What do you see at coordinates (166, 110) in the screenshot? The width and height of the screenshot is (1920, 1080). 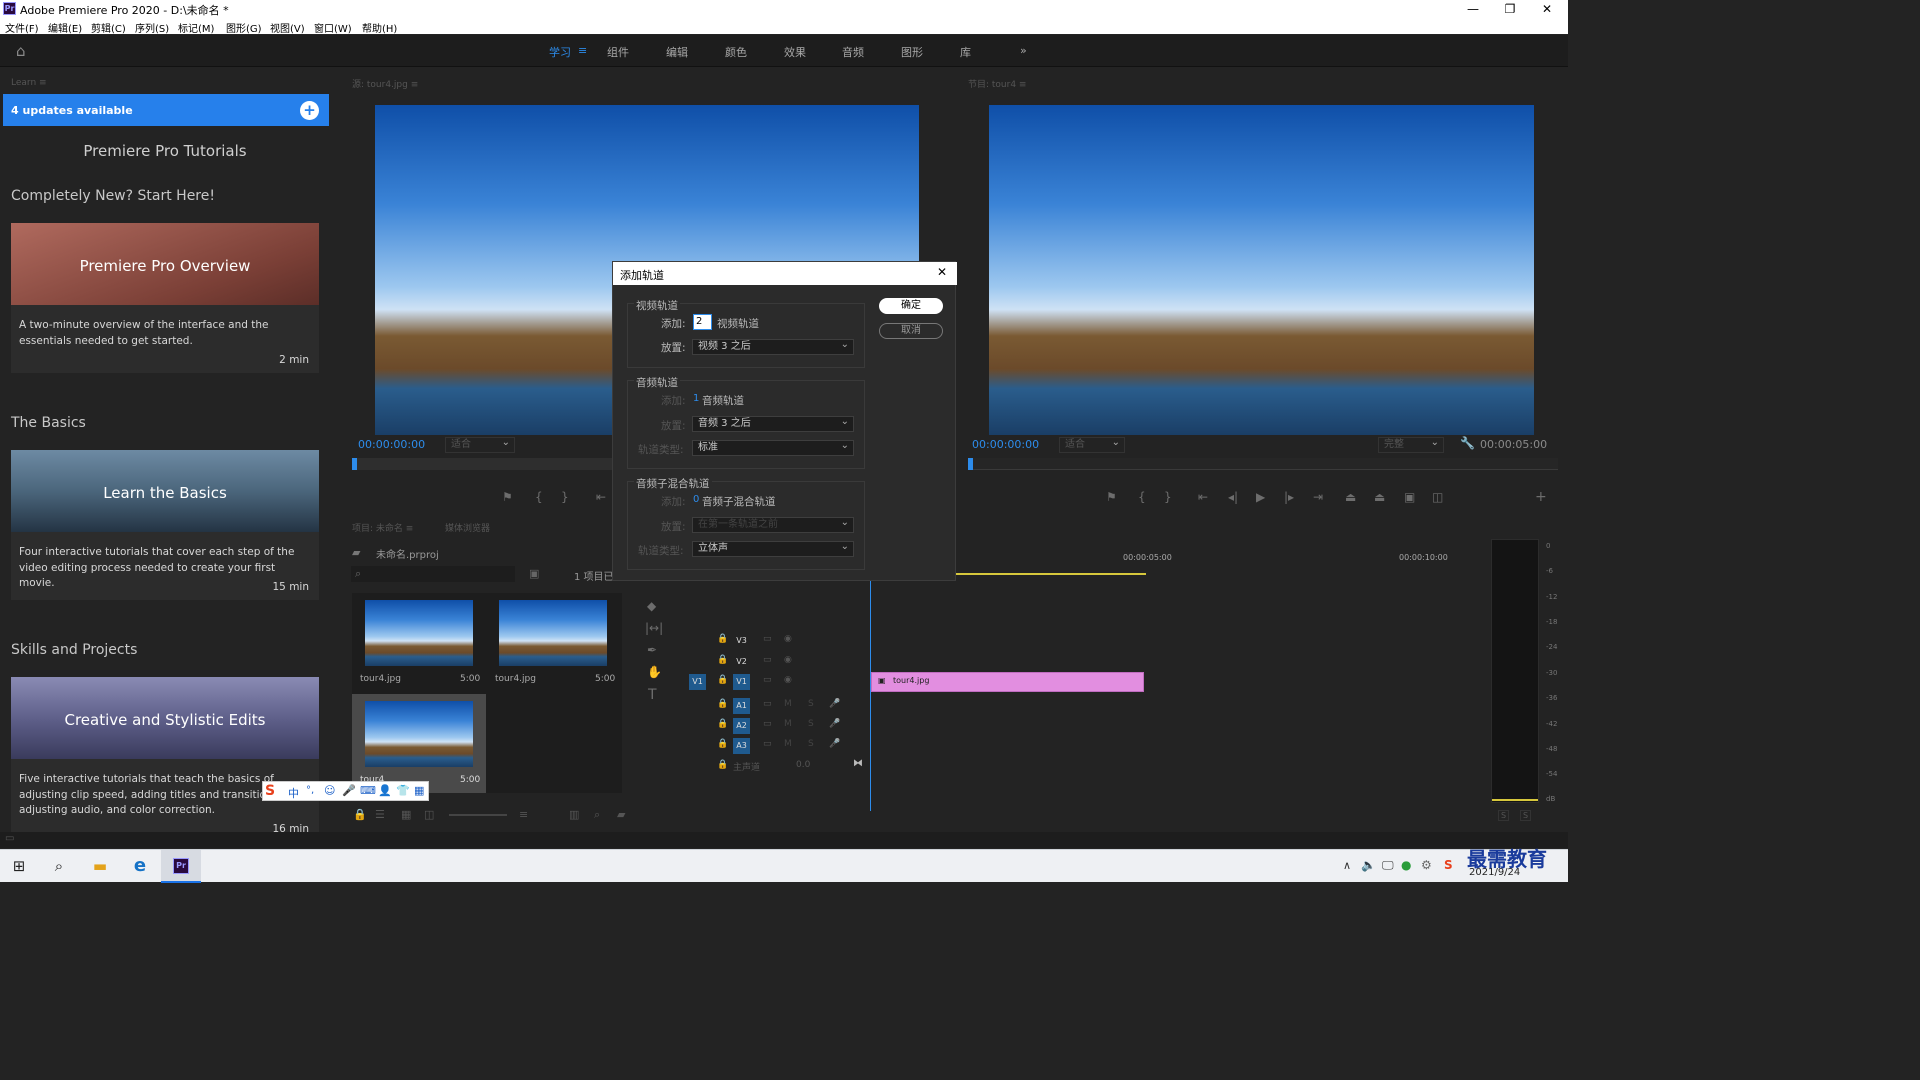 I see `updates-banner: 4 updates available +` at bounding box center [166, 110].